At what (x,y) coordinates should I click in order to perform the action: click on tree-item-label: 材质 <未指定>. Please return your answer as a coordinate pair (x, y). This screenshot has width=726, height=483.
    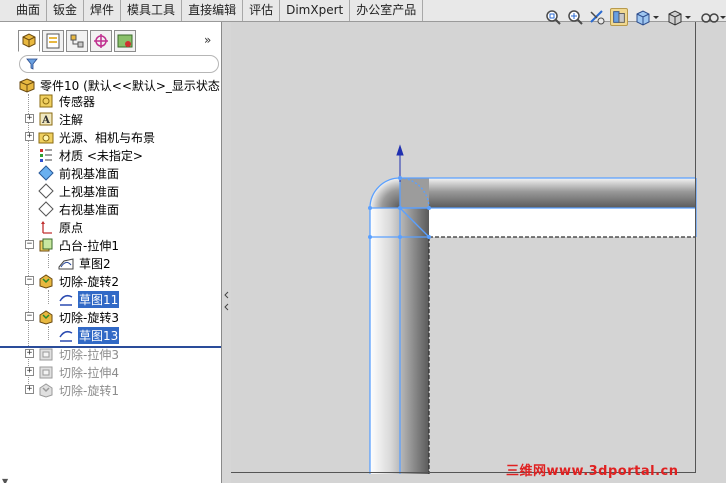
    Looking at the image, I should click on (101, 155).